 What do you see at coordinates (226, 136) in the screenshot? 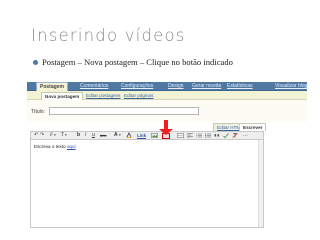
I see `spellcheck-icon` at bounding box center [226, 136].